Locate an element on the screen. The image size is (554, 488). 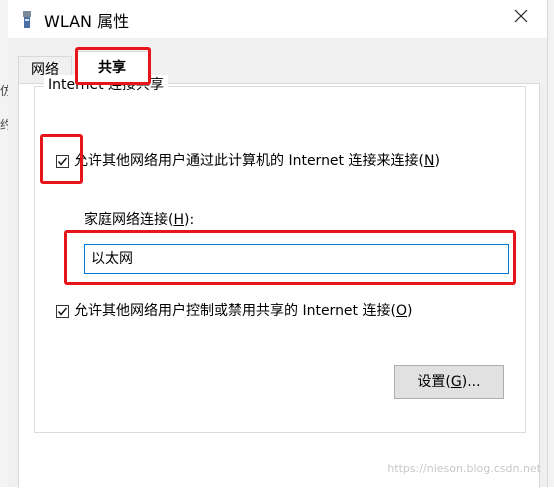
window-title: WLAN 属性 is located at coordinates (87, 21).